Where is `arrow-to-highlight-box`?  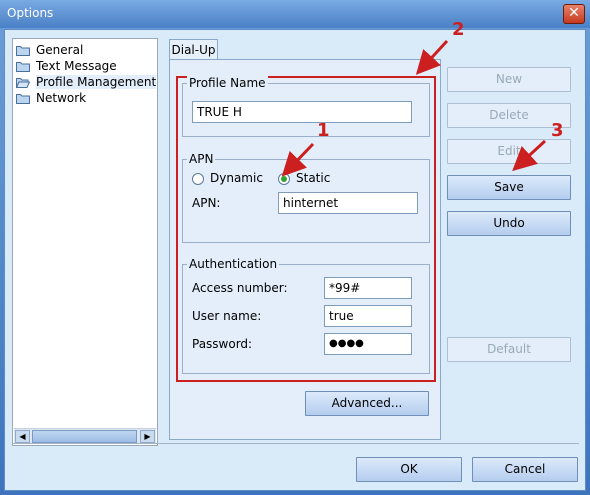
arrow-to-highlight-box is located at coordinates (432, 57).